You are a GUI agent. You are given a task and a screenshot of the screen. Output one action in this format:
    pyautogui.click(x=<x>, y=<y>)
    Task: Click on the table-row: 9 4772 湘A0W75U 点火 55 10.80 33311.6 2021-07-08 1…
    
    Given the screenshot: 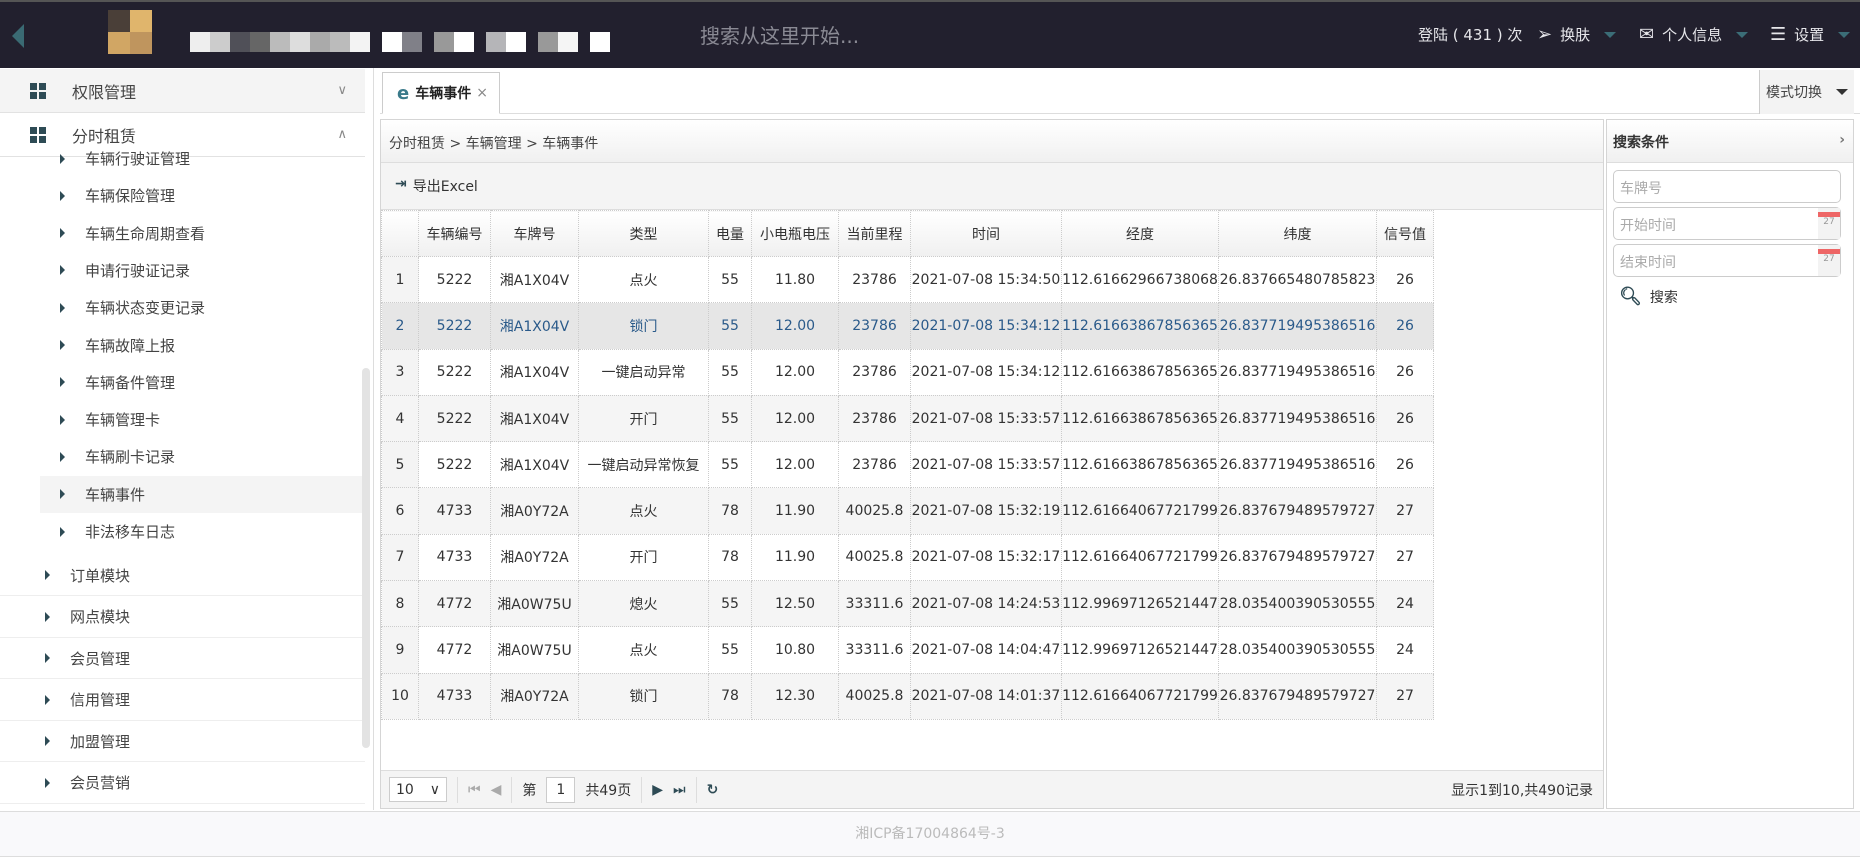 What is the action you would take?
    pyautogui.click(x=907, y=650)
    